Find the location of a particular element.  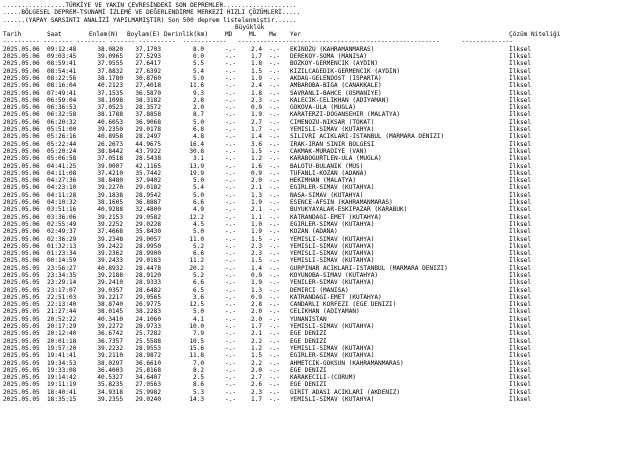

row-latitude: 39.2232 is located at coordinates (110, 348).